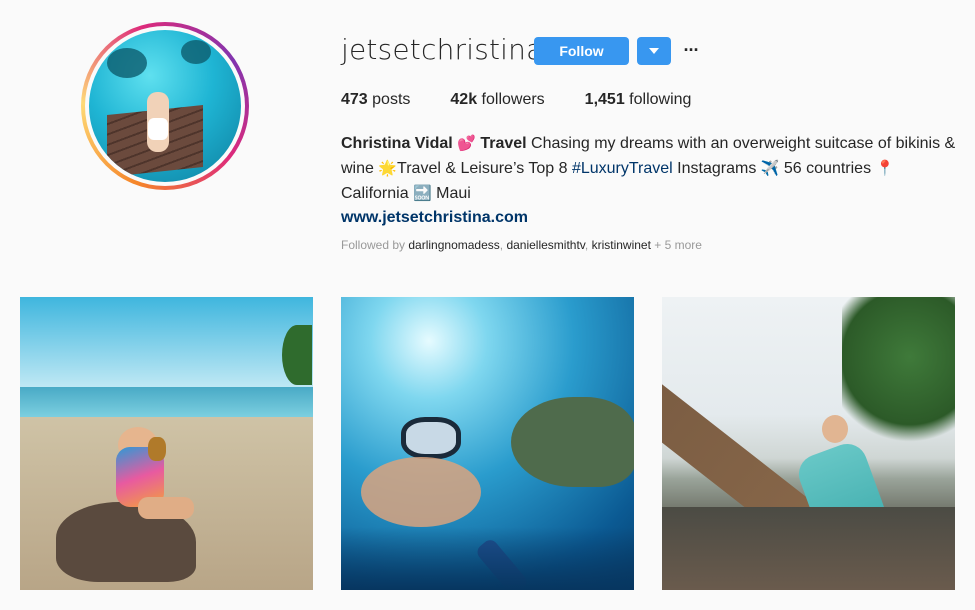 The width and height of the screenshot is (975, 610). I want to click on followers-link: 42k followers, so click(497, 100).